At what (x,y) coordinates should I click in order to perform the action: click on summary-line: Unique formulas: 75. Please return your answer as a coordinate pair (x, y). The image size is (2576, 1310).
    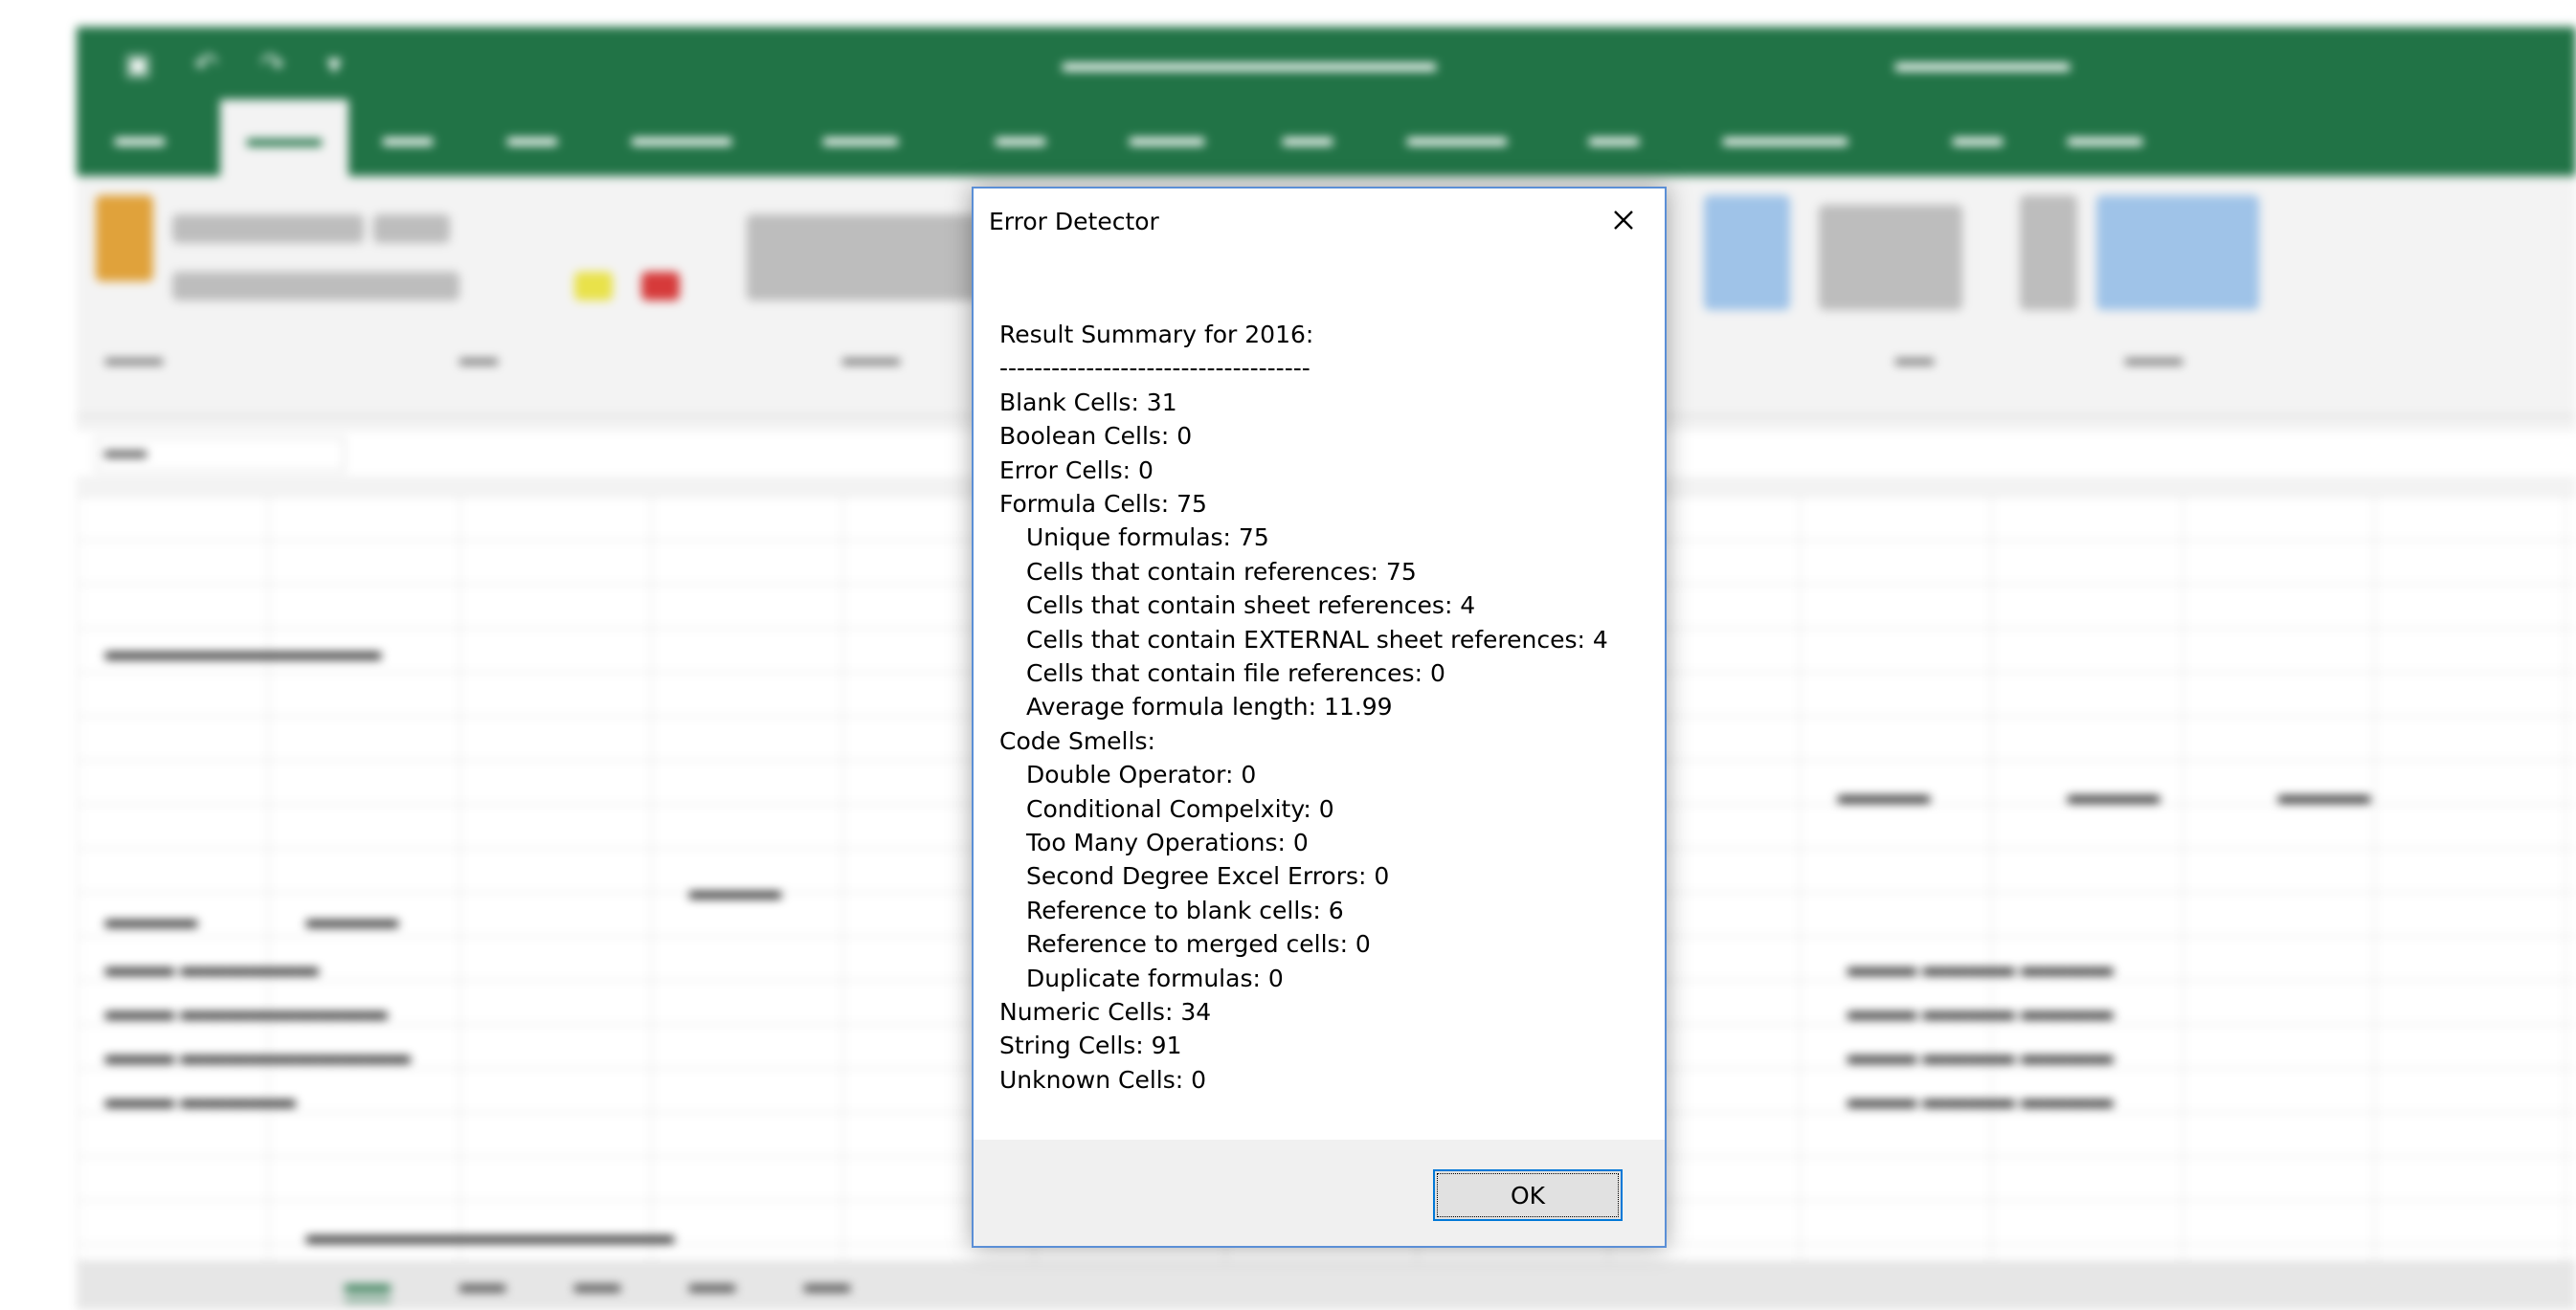
    Looking at the image, I should click on (1148, 537).